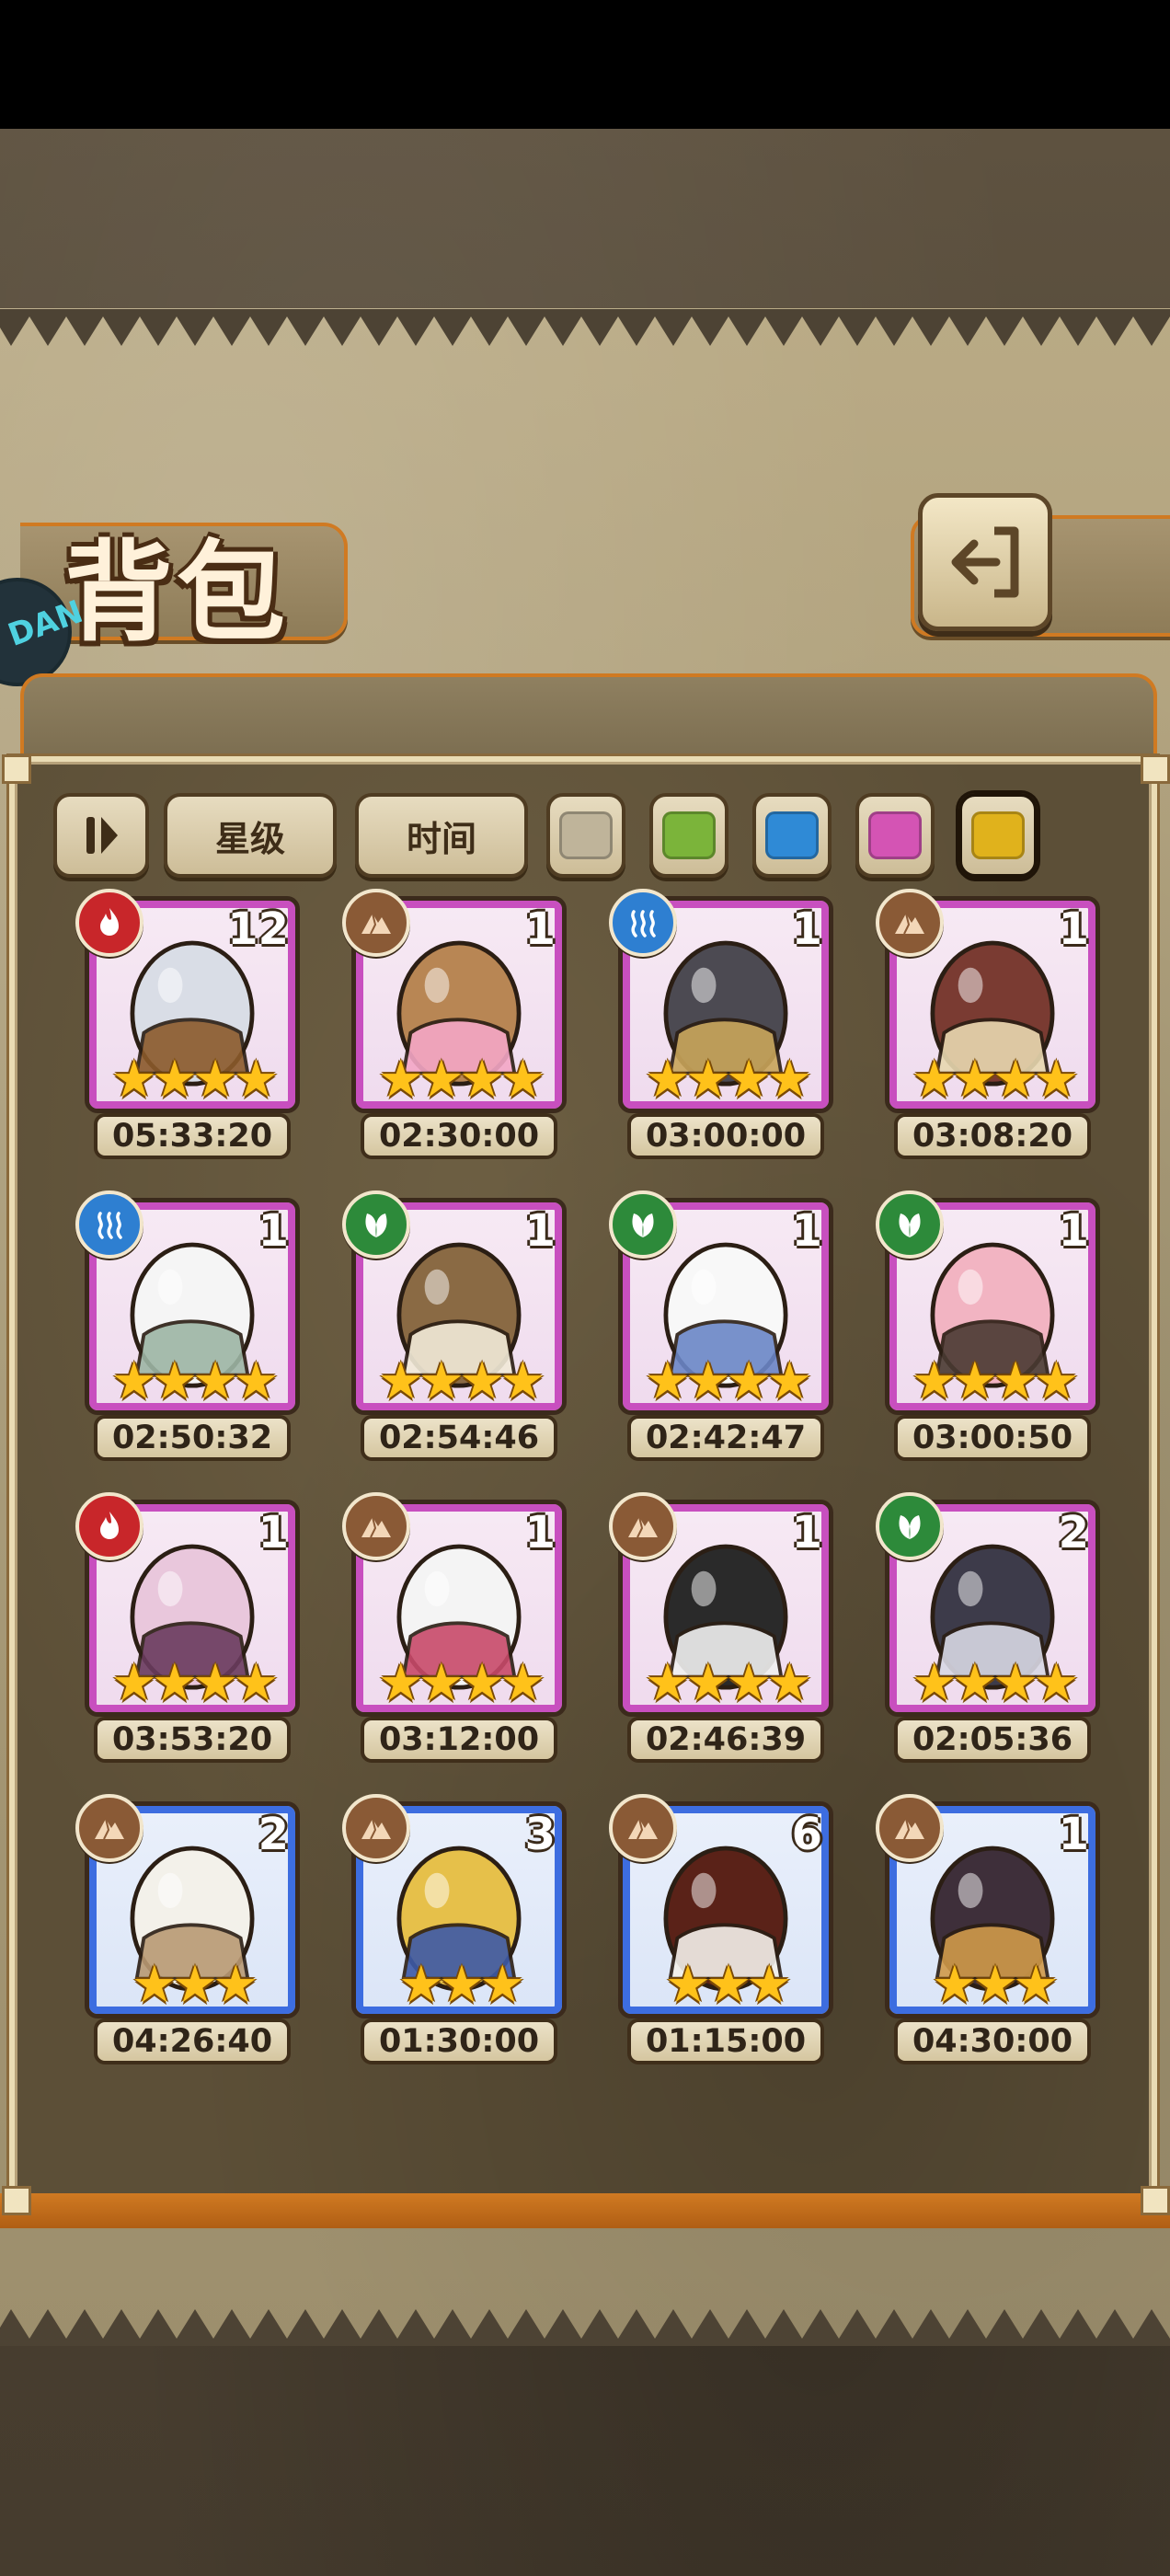 This screenshot has width=1170, height=2576. I want to click on hatch-timer: 02:30:00, so click(459, 1136).